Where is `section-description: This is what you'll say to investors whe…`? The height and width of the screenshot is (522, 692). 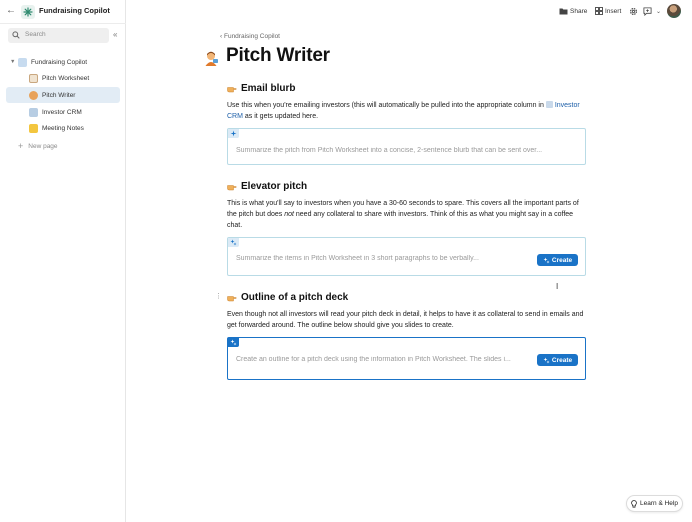 section-description: This is what you'll say to investors whe… is located at coordinates (407, 214).